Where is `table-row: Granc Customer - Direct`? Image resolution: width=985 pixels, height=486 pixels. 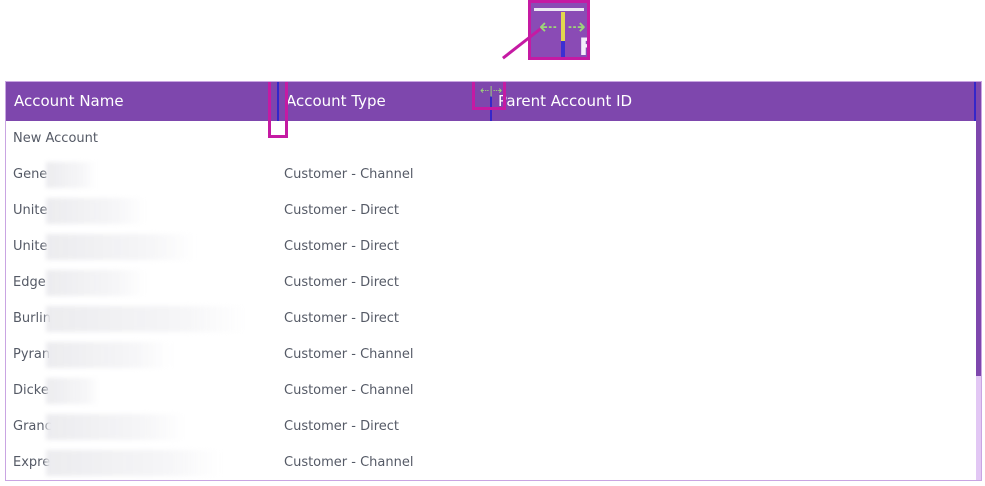 table-row: Granc Customer - Direct is located at coordinates (491, 427).